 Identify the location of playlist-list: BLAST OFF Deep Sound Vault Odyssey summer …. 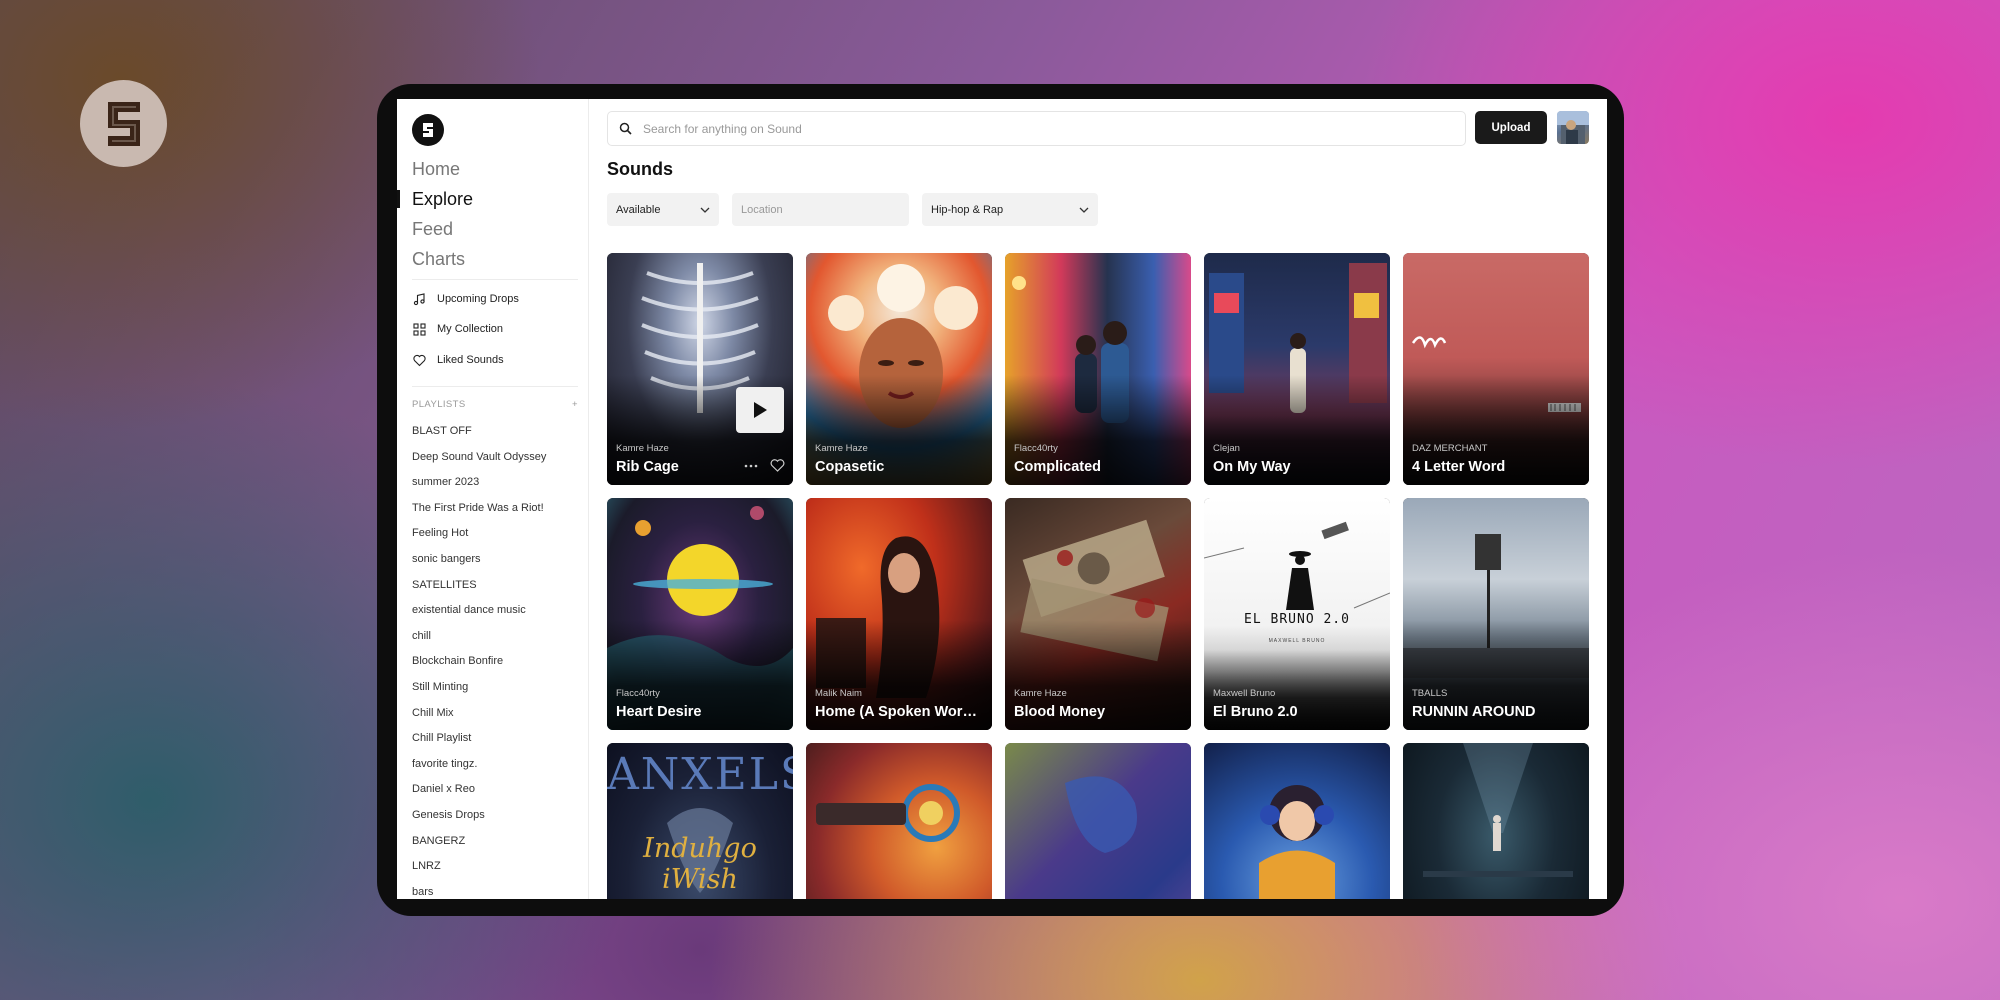
(479, 661).